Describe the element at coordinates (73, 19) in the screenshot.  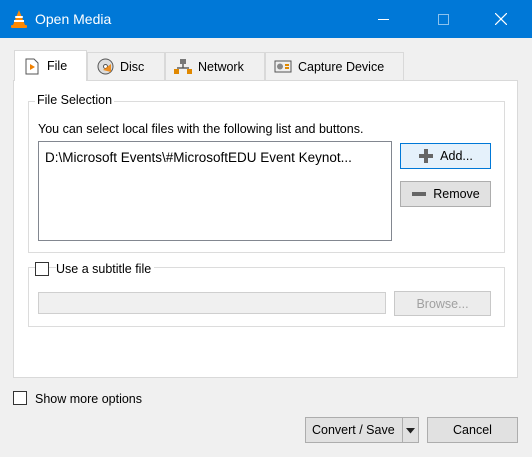
I see `window-title: Open Media` at that location.